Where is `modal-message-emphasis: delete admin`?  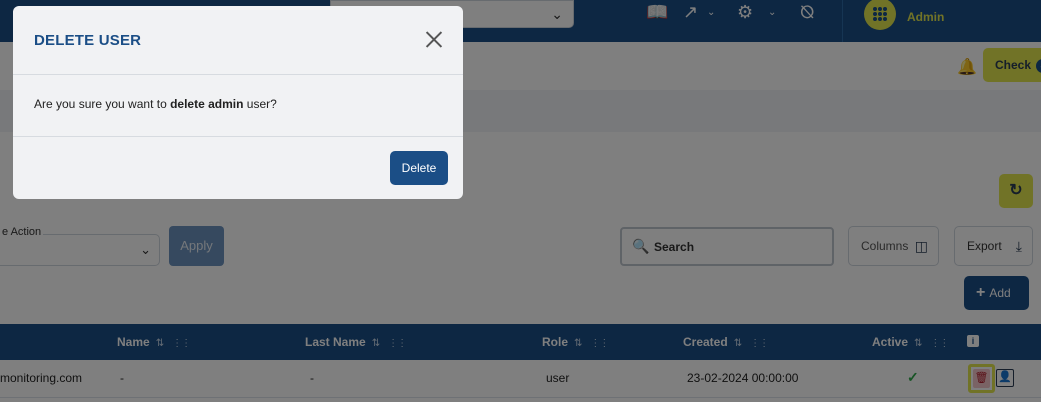 modal-message-emphasis: delete admin is located at coordinates (207, 104).